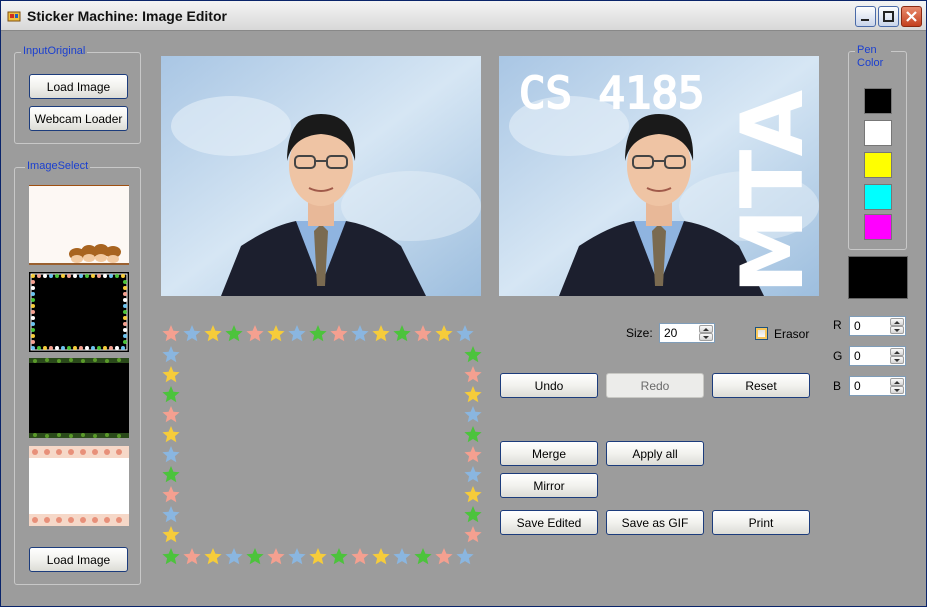 This screenshot has height=607, width=927. I want to click on swatch-cyan, so click(878, 197).